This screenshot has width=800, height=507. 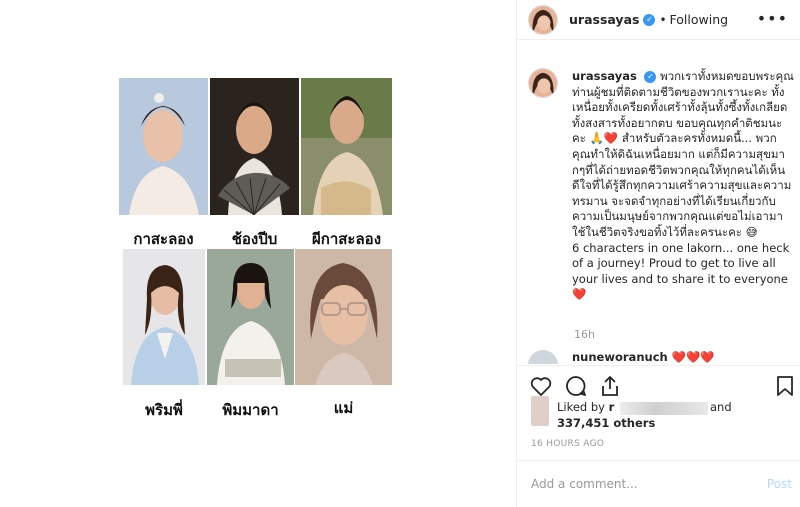 What do you see at coordinates (543, 357) in the screenshot?
I see `commenter-avatar` at bounding box center [543, 357].